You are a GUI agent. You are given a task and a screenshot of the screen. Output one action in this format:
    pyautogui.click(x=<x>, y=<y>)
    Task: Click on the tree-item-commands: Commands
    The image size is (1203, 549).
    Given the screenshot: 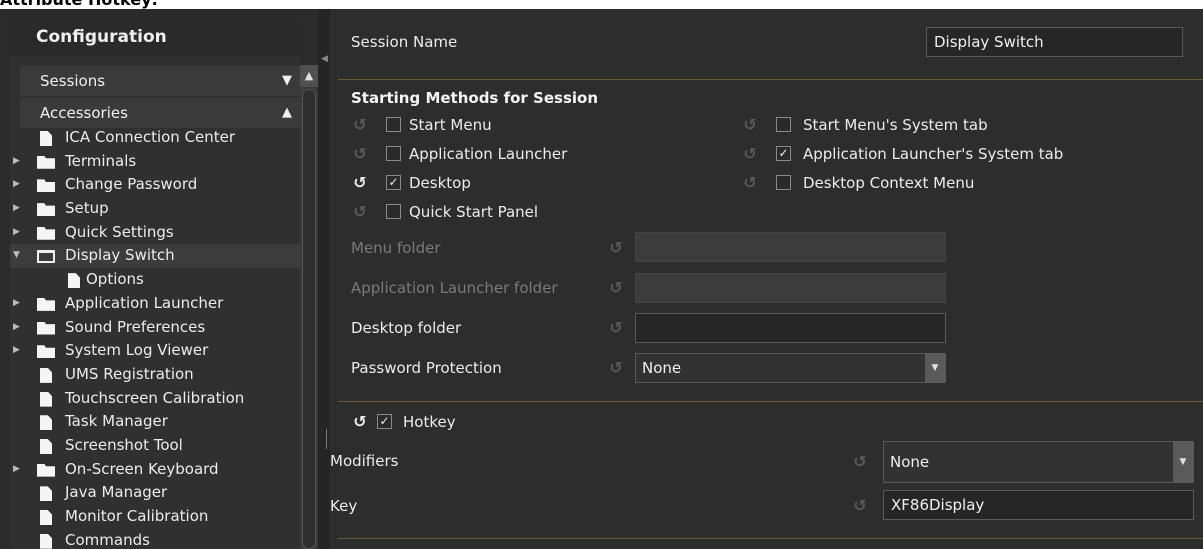 What is the action you would take?
    pyautogui.click(x=155, y=539)
    